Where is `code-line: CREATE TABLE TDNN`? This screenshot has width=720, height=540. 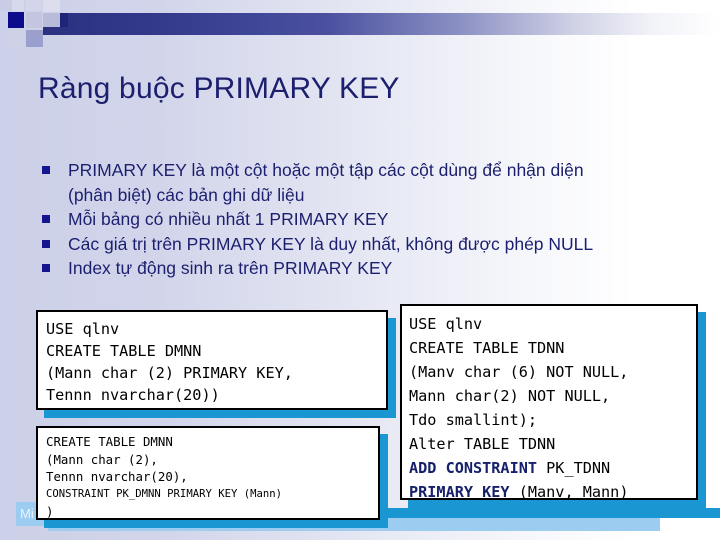 code-line: CREATE TABLE TDNN is located at coordinates (487, 348).